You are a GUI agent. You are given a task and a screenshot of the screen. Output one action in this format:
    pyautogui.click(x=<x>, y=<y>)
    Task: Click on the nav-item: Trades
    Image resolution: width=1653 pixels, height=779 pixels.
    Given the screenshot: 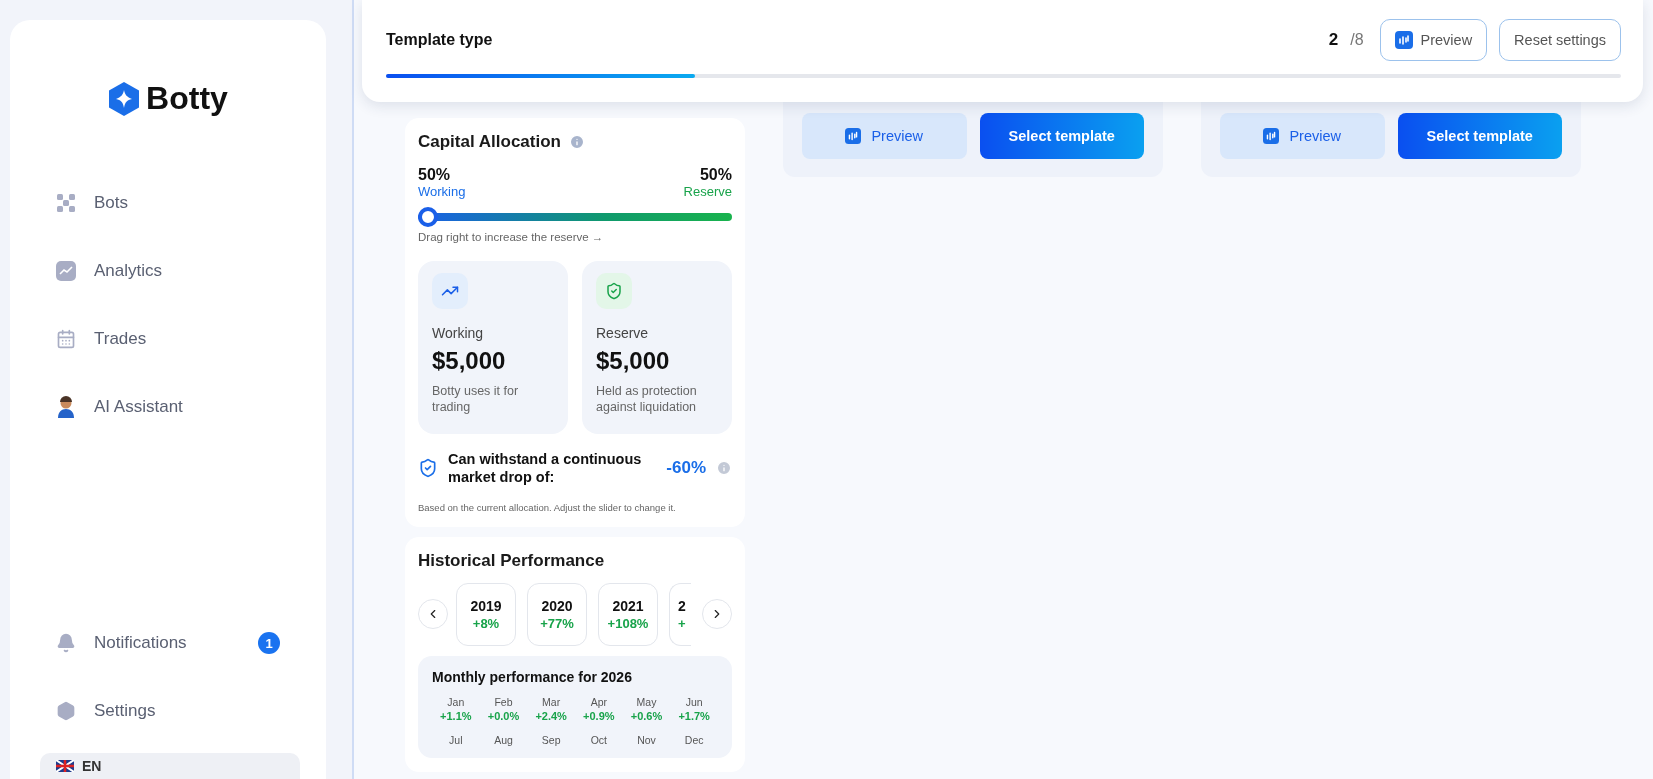 What is the action you would take?
    pyautogui.click(x=120, y=339)
    